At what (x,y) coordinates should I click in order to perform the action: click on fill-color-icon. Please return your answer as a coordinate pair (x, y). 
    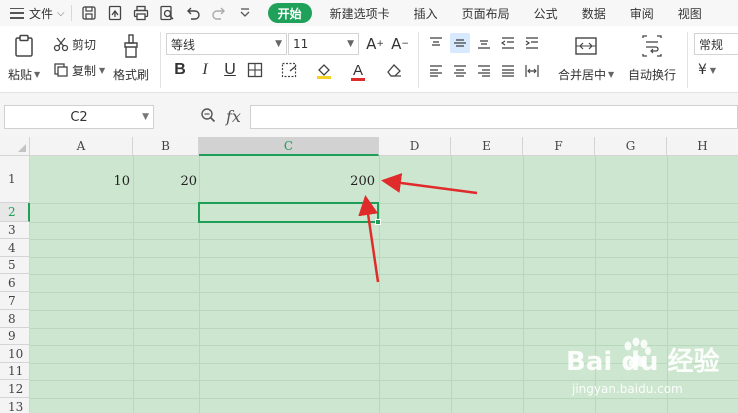
    Looking at the image, I should click on (324, 70).